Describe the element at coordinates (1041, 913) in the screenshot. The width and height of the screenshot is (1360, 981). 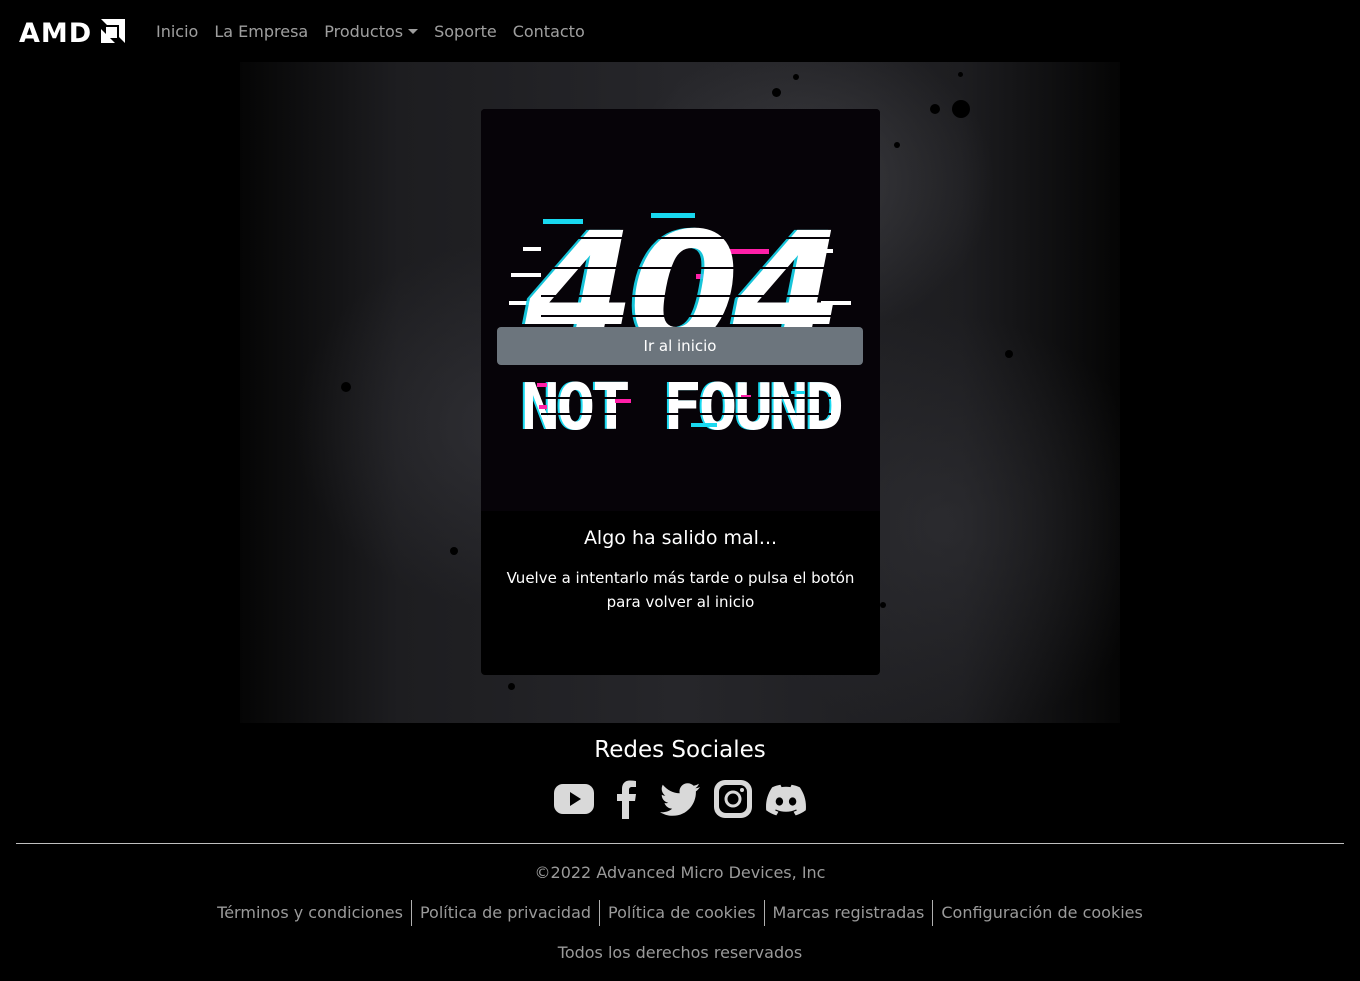
I see `footer-link-config-cookies: Configuración de cookies` at that location.